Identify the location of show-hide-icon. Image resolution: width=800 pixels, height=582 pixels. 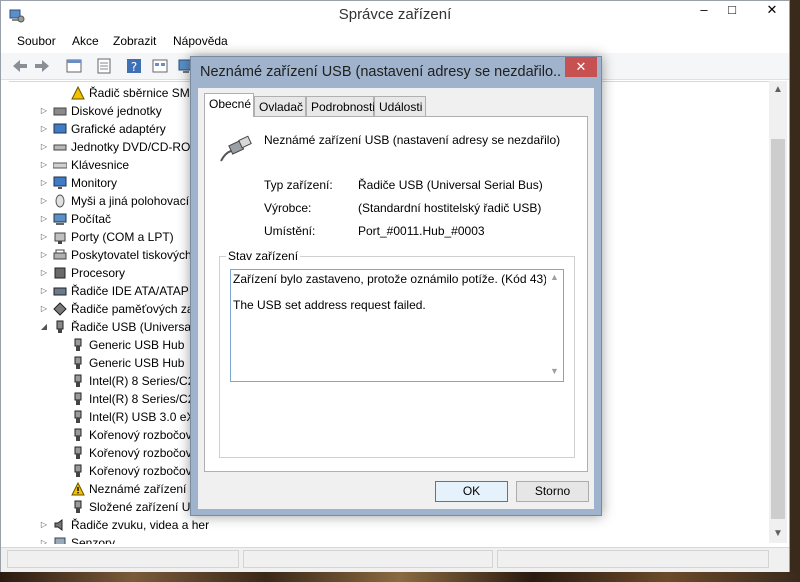
(104, 66).